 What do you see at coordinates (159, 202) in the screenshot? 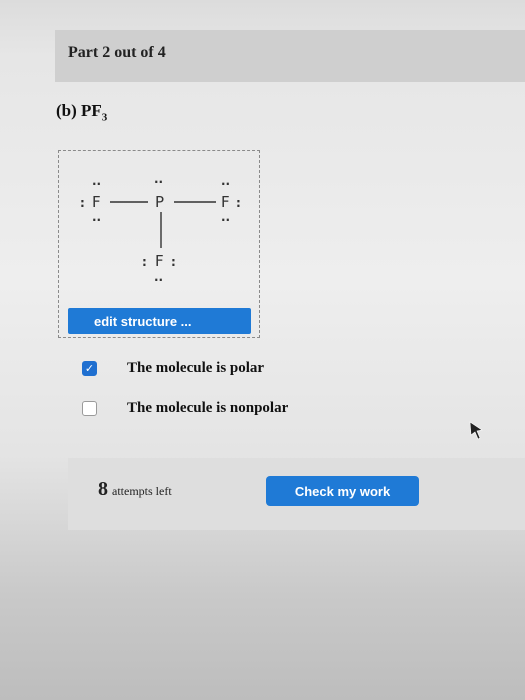
I see `atom-center: P` at bounding box center [159, 202].